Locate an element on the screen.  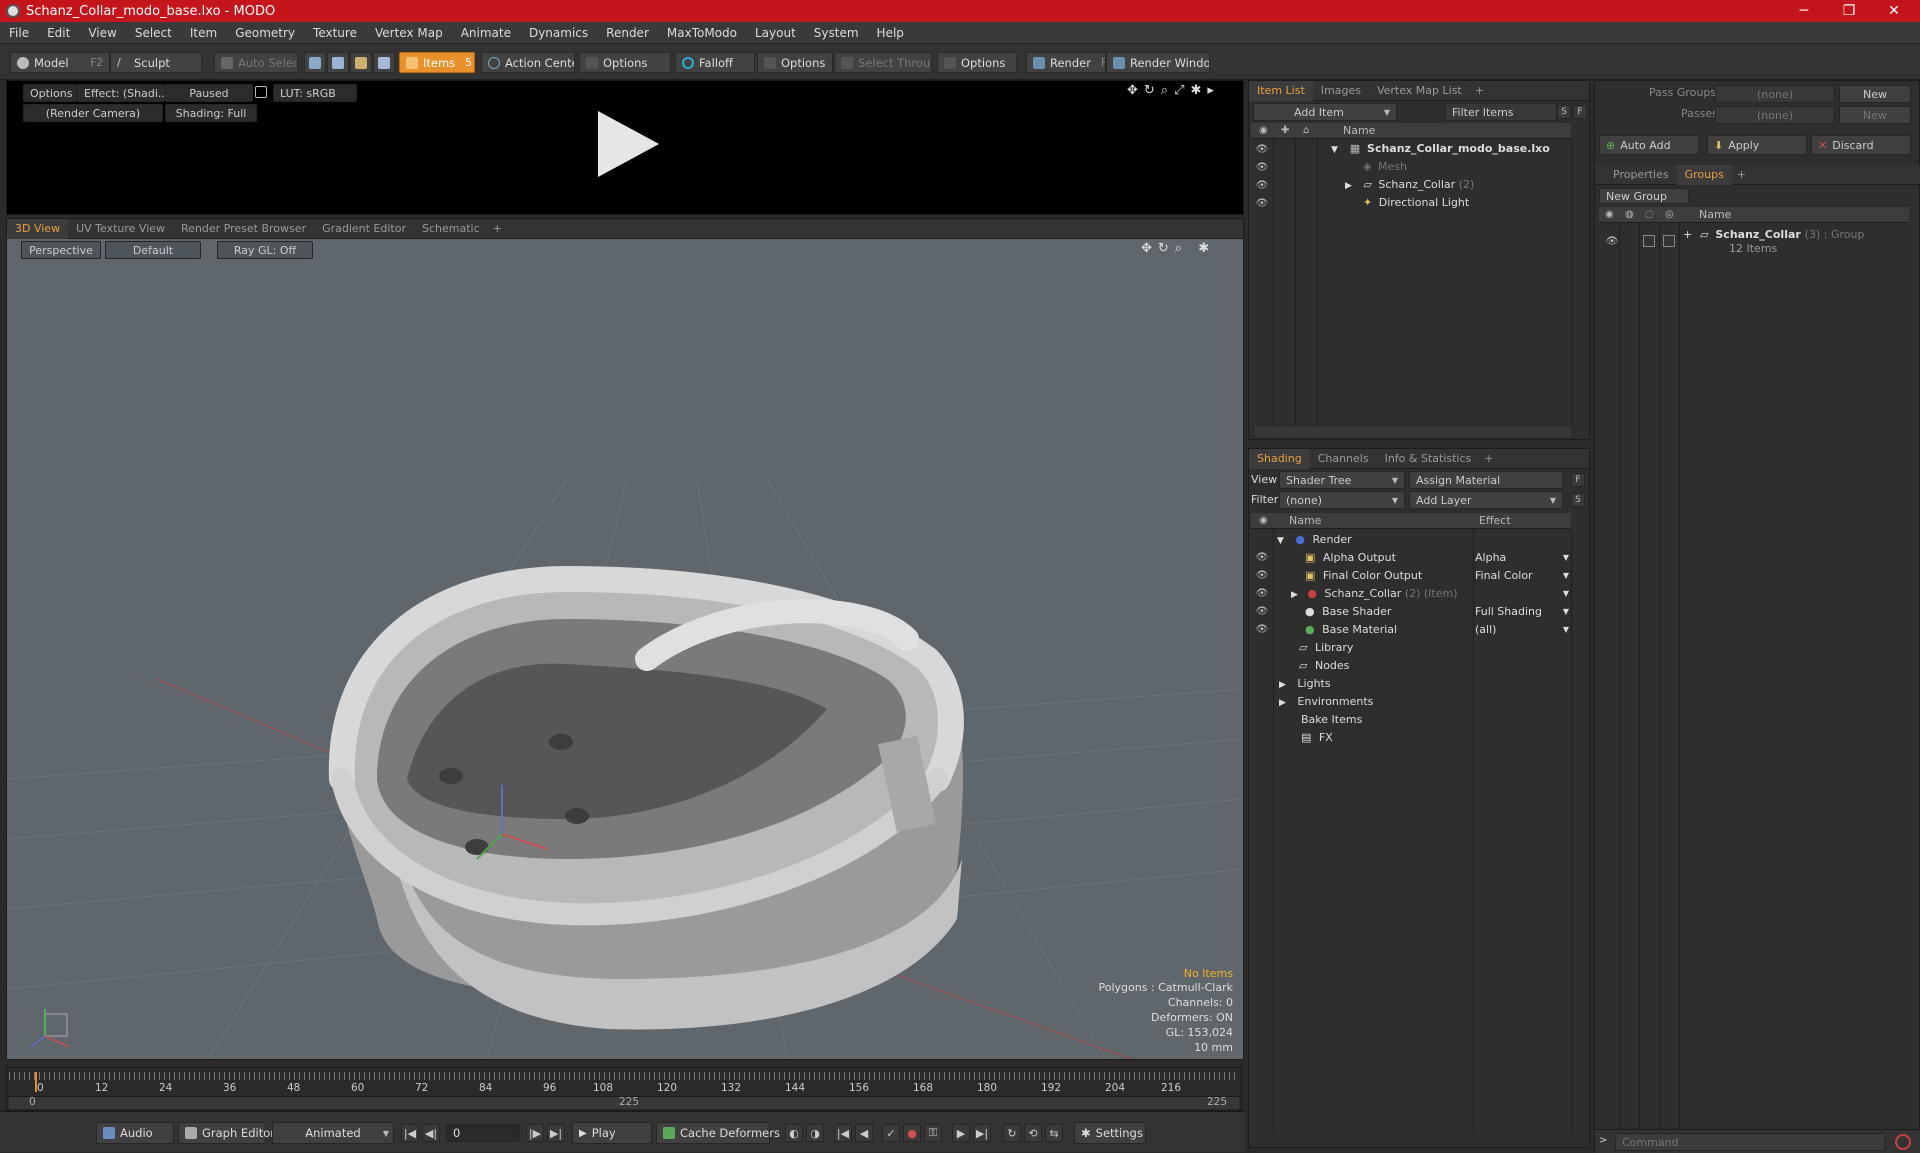
command-input is located at coordinates (1750, 1142).